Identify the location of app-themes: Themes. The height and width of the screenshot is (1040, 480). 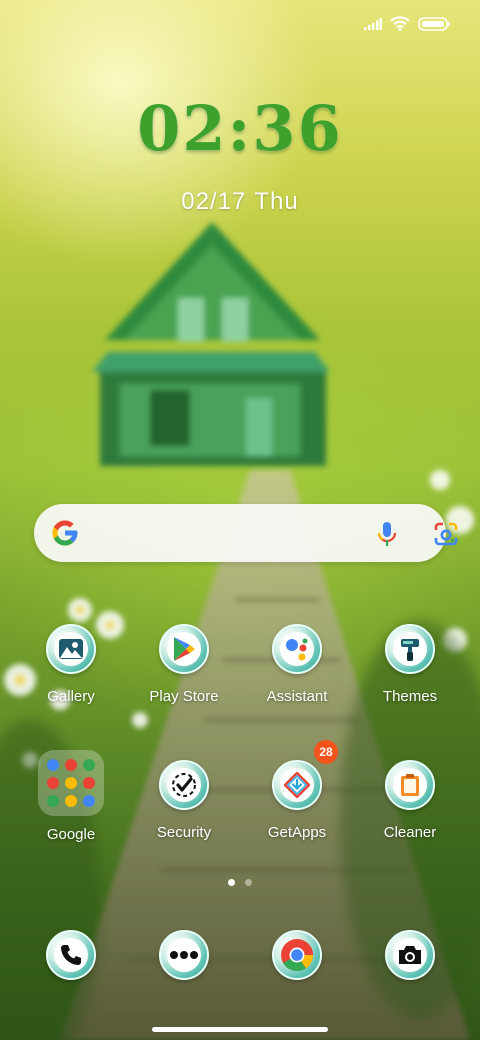
(410, 664).